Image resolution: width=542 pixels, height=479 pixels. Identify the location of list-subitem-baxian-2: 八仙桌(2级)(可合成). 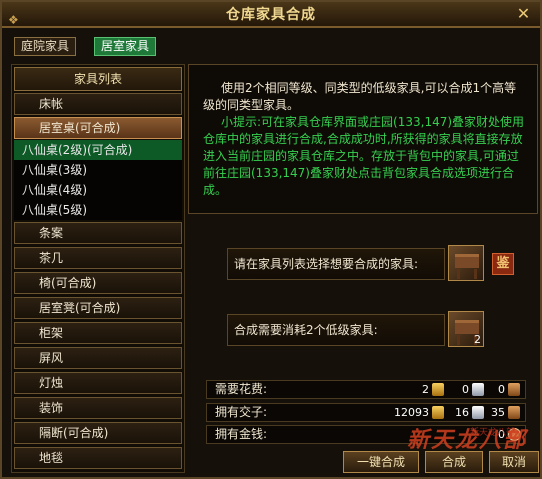
(98, 150).